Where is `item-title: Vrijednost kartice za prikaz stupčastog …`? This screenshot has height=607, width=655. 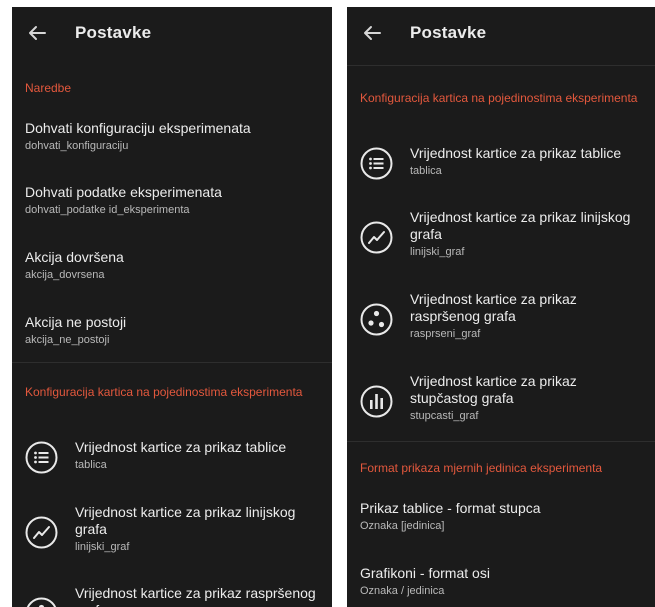 item-title: Vrijednost kartice za prikaz stupčastog … is located at coordinates (493, 389).